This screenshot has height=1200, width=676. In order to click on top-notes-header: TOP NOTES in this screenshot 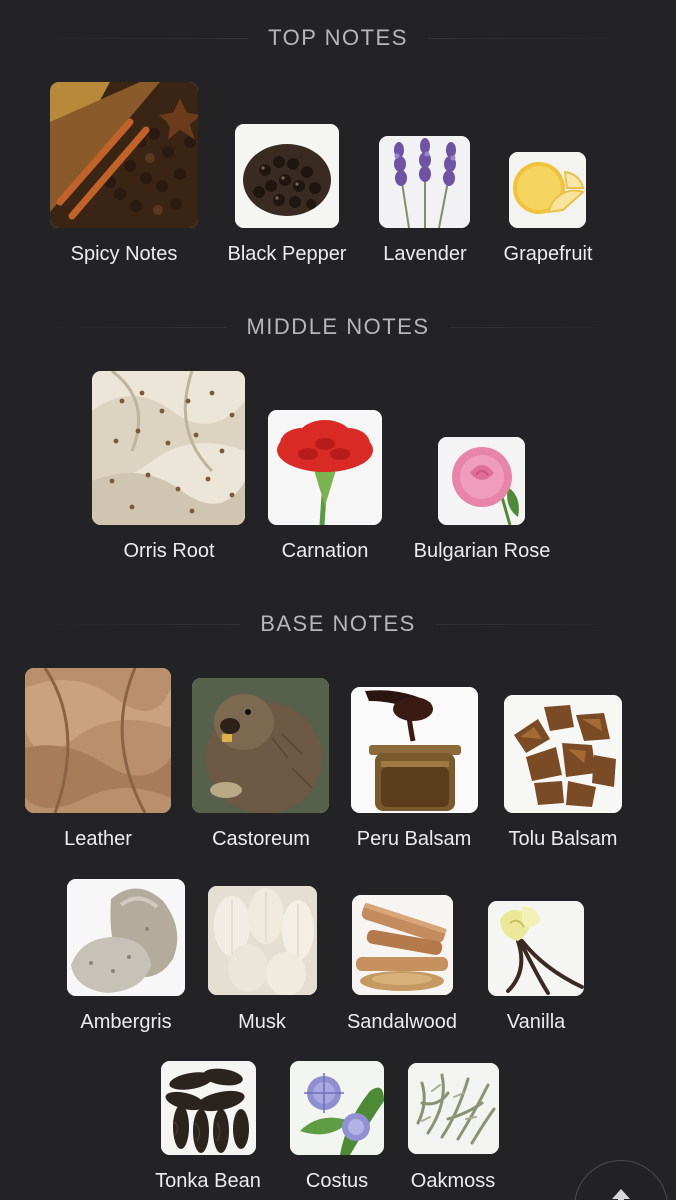, I will do `click(338, 38)`.